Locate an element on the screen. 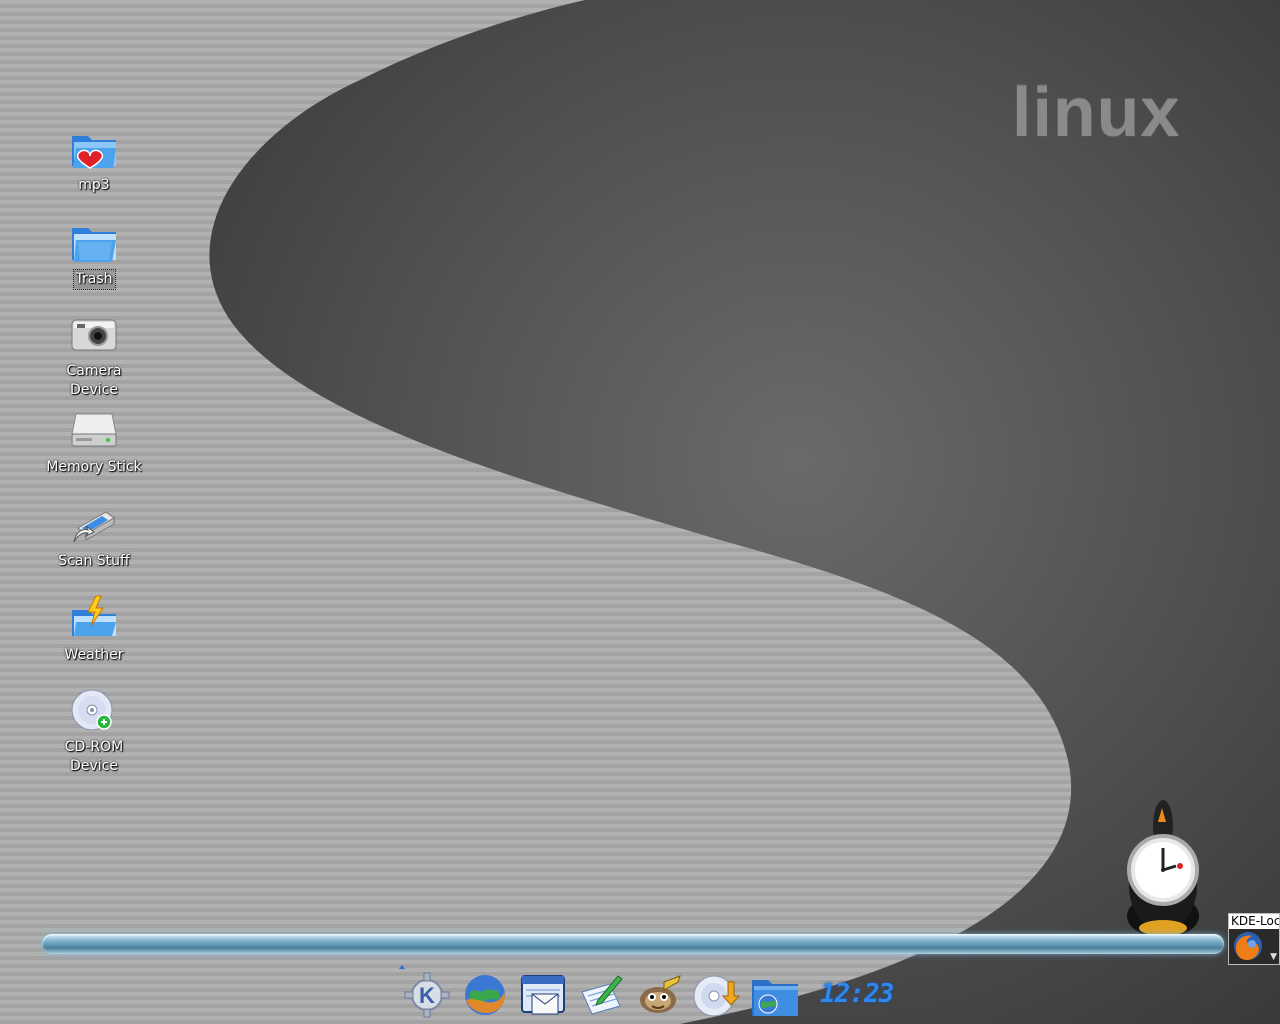 The width and height of the screenshot is (1280, 1024). penguin-clock-widget is located at coordinates (1163, 867).